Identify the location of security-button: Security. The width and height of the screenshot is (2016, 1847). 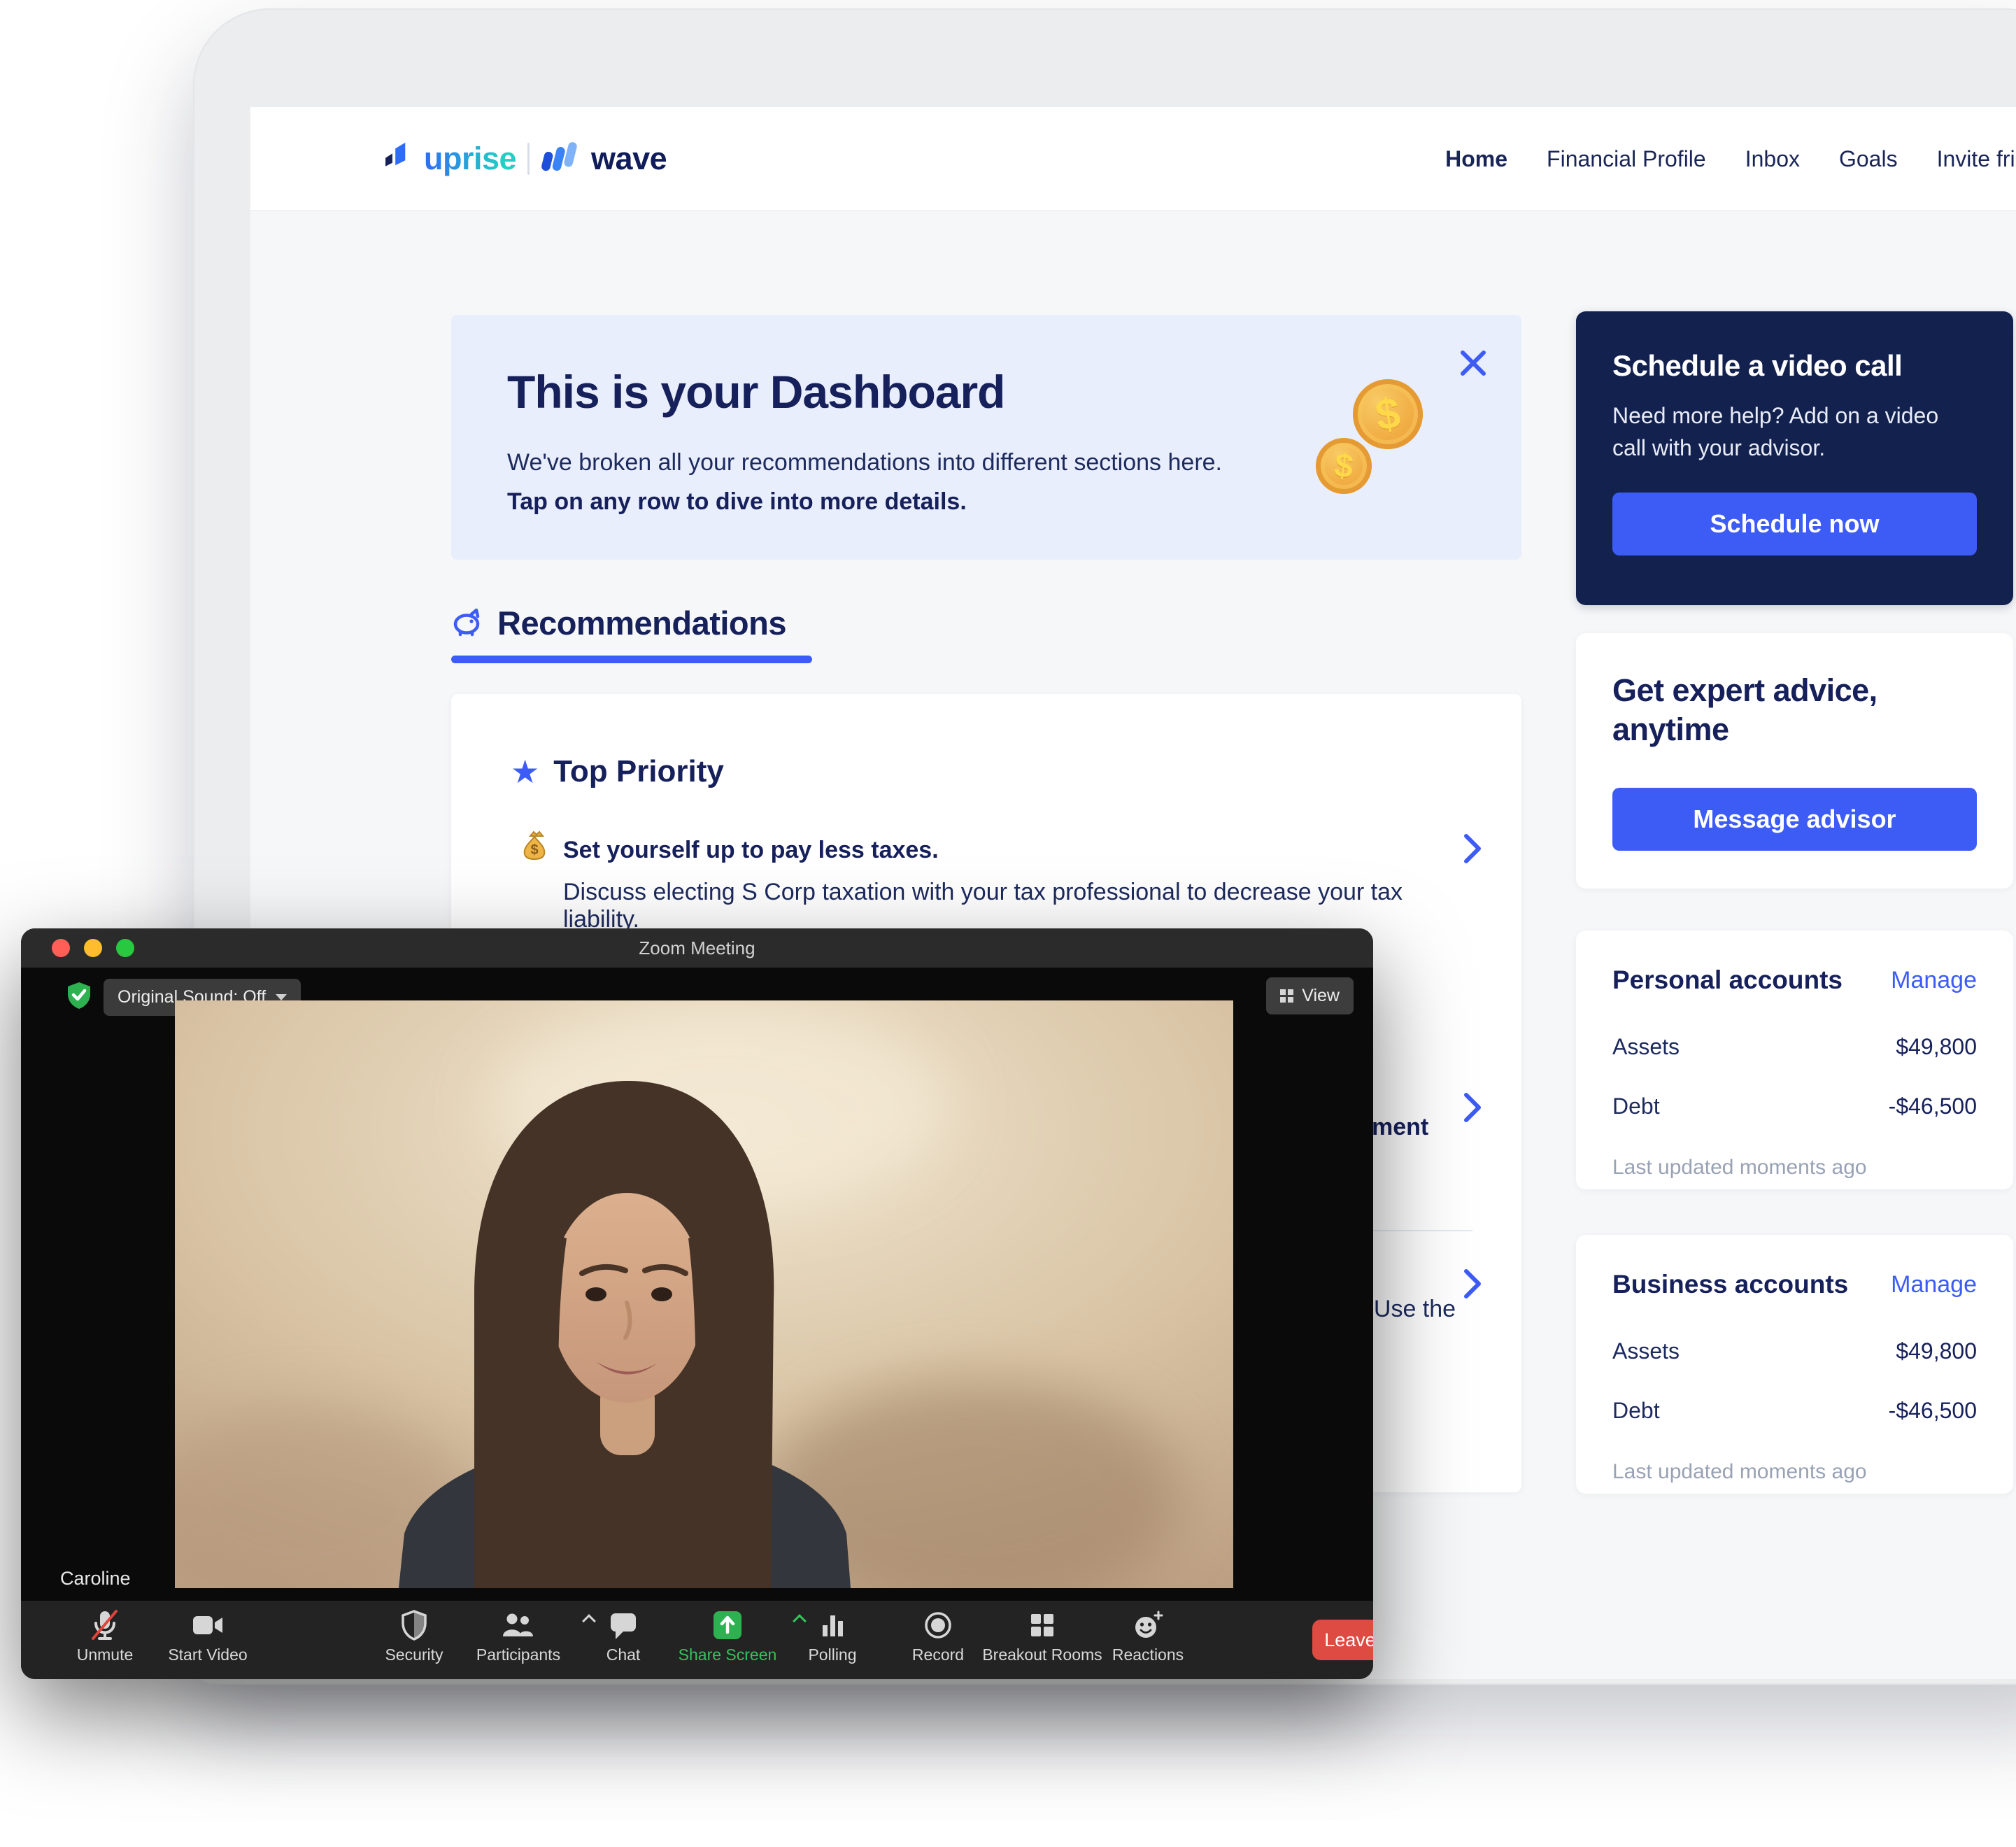
(414, 1636).